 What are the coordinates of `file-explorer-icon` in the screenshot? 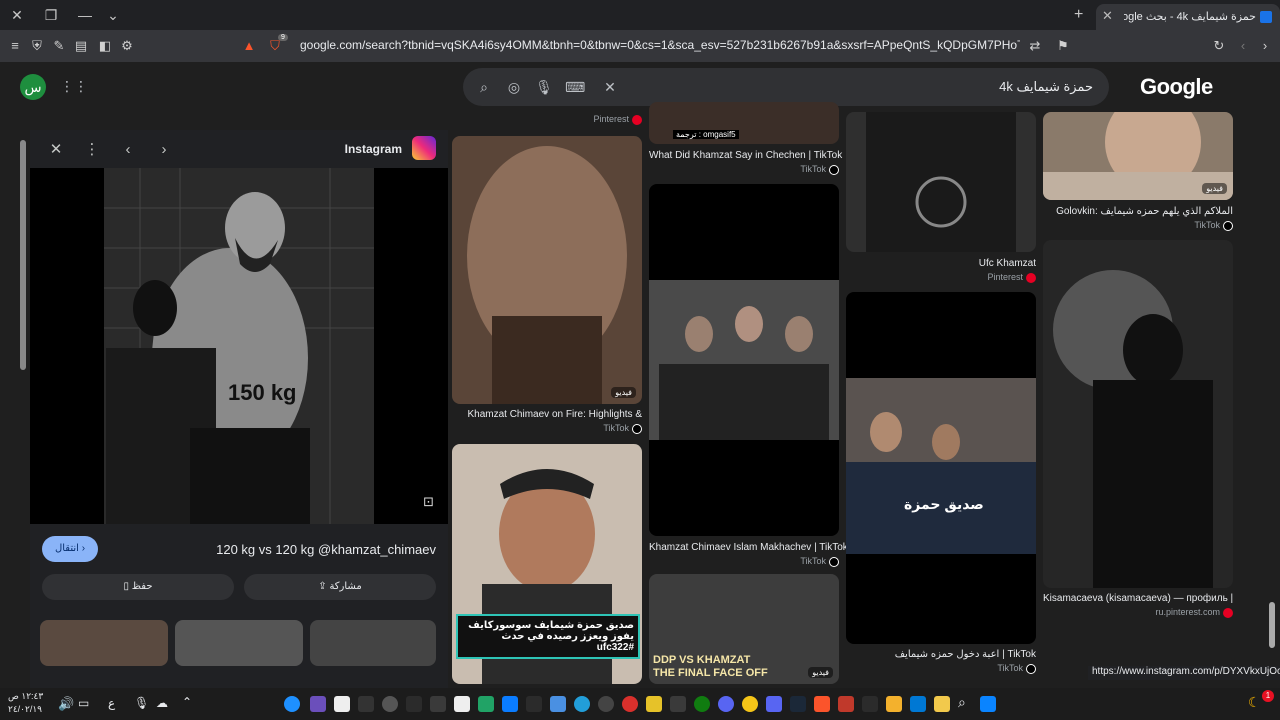 It's located at (942, 704).